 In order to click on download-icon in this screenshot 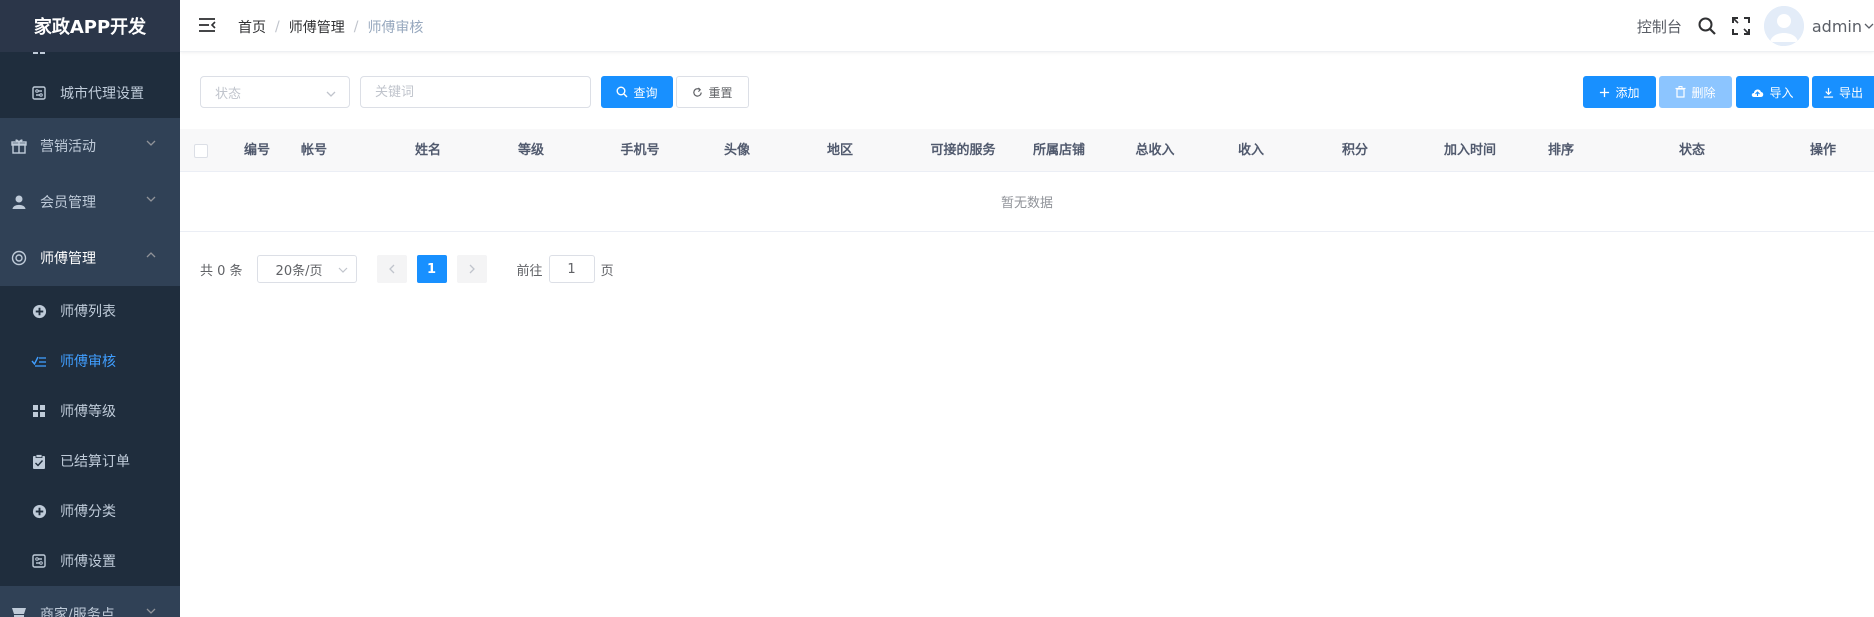, I will do `click(1828, 92)`.